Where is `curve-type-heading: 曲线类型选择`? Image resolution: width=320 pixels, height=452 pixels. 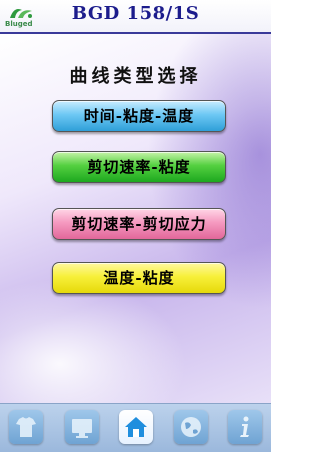
curve-type-heading: 曲线类型选择 is located at coordinates (135, 76).